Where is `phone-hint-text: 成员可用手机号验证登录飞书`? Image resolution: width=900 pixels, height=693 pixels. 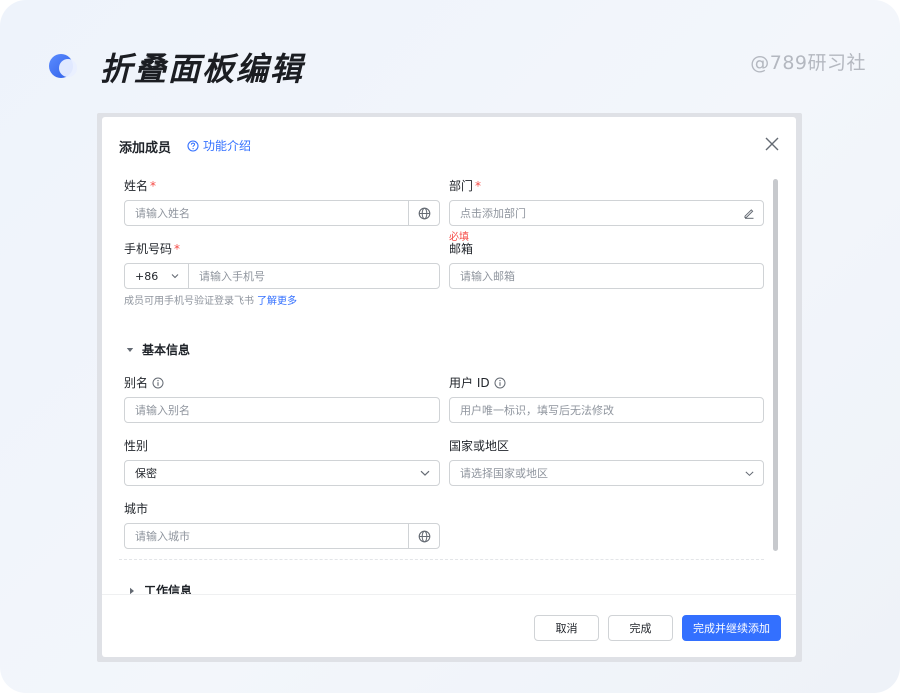
phone-hint-text: 成员可用手机号验证登录飞书 is located at coordinates (189, 301).